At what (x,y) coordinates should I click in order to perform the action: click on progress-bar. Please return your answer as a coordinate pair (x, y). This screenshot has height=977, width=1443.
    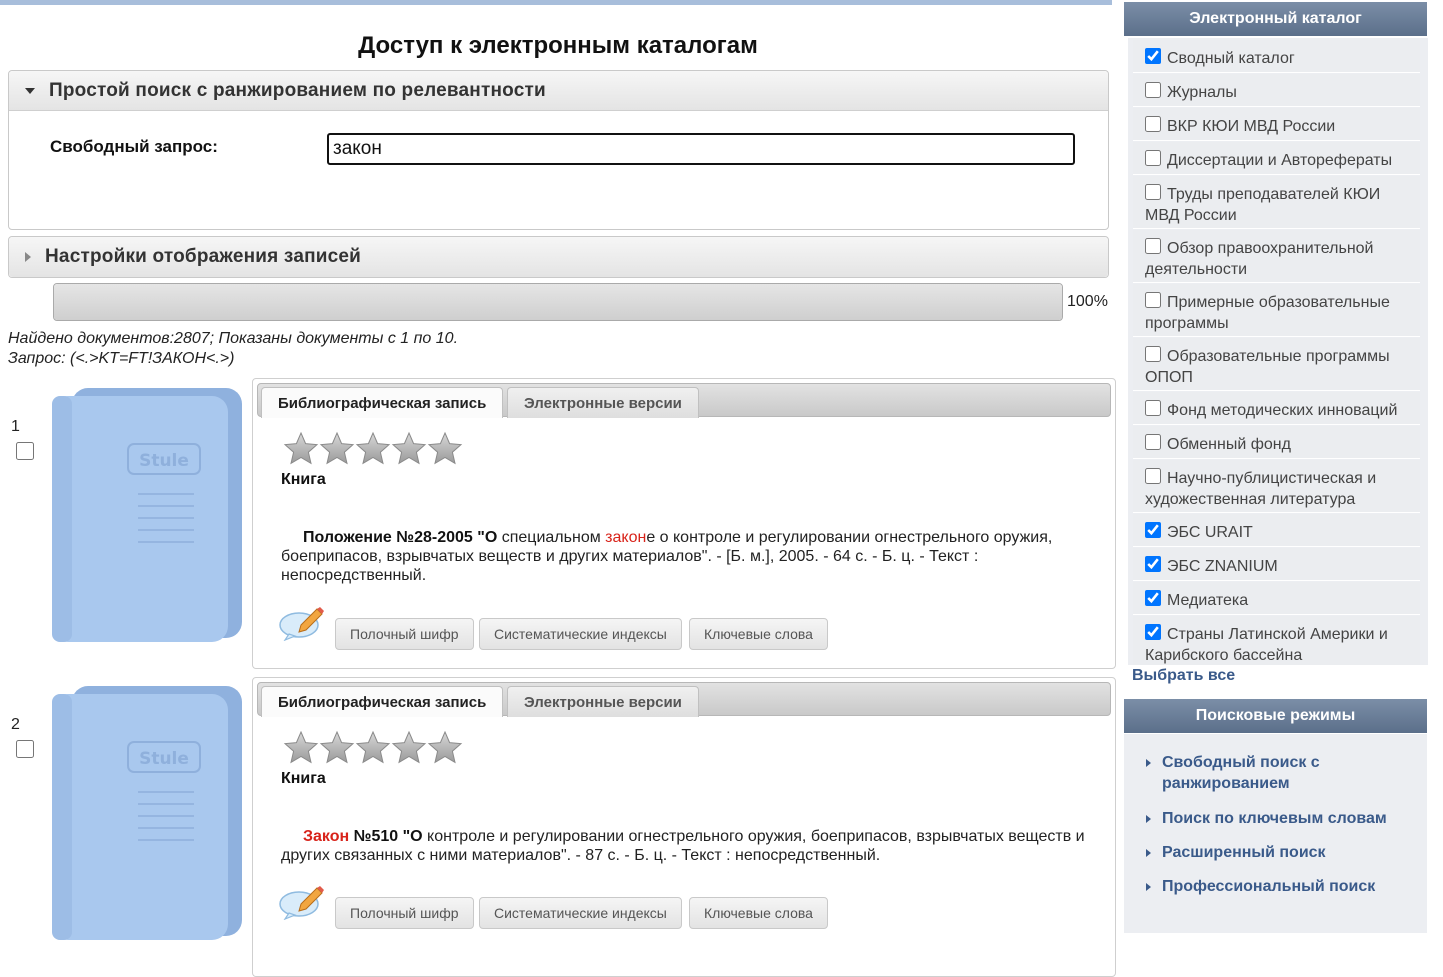
    Looking at the image, I should click on (558, 302).